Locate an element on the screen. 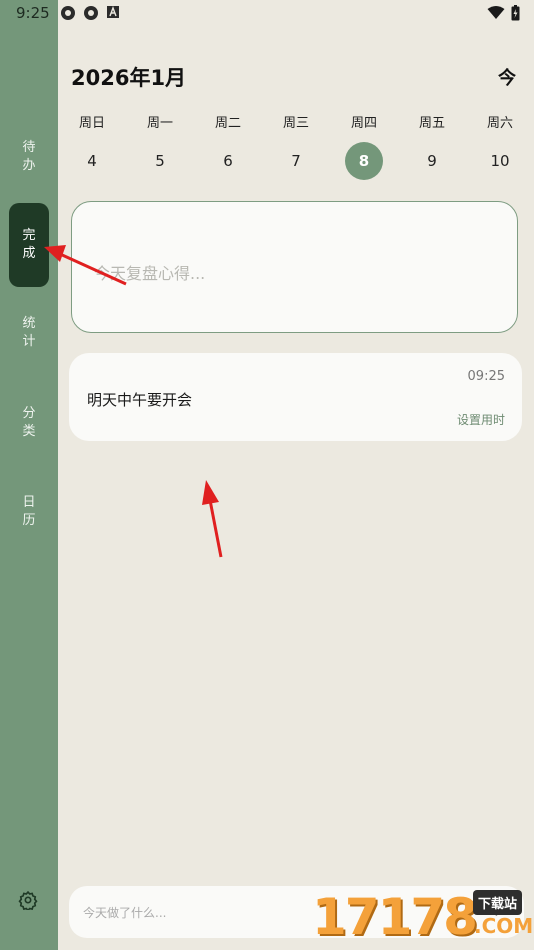 This screenshot has height=950, width=534. day-number: 6 is located at coordinates (228, 161).